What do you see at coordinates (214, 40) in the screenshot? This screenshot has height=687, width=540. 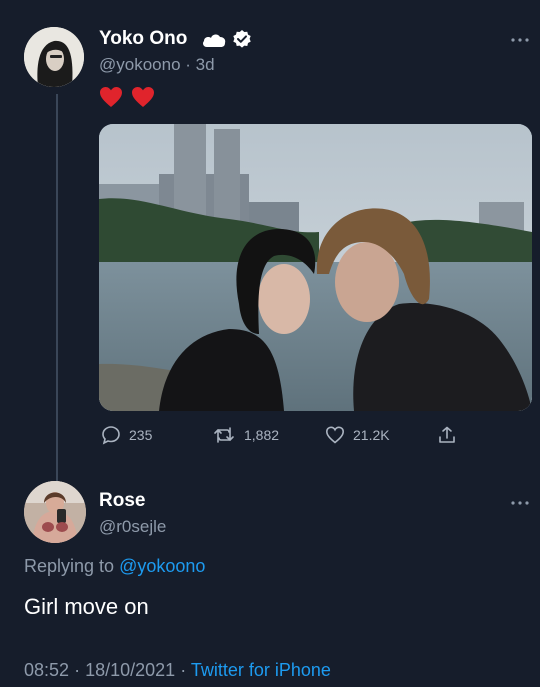 I see `cloud-icon` at bounding box center [214, 40].